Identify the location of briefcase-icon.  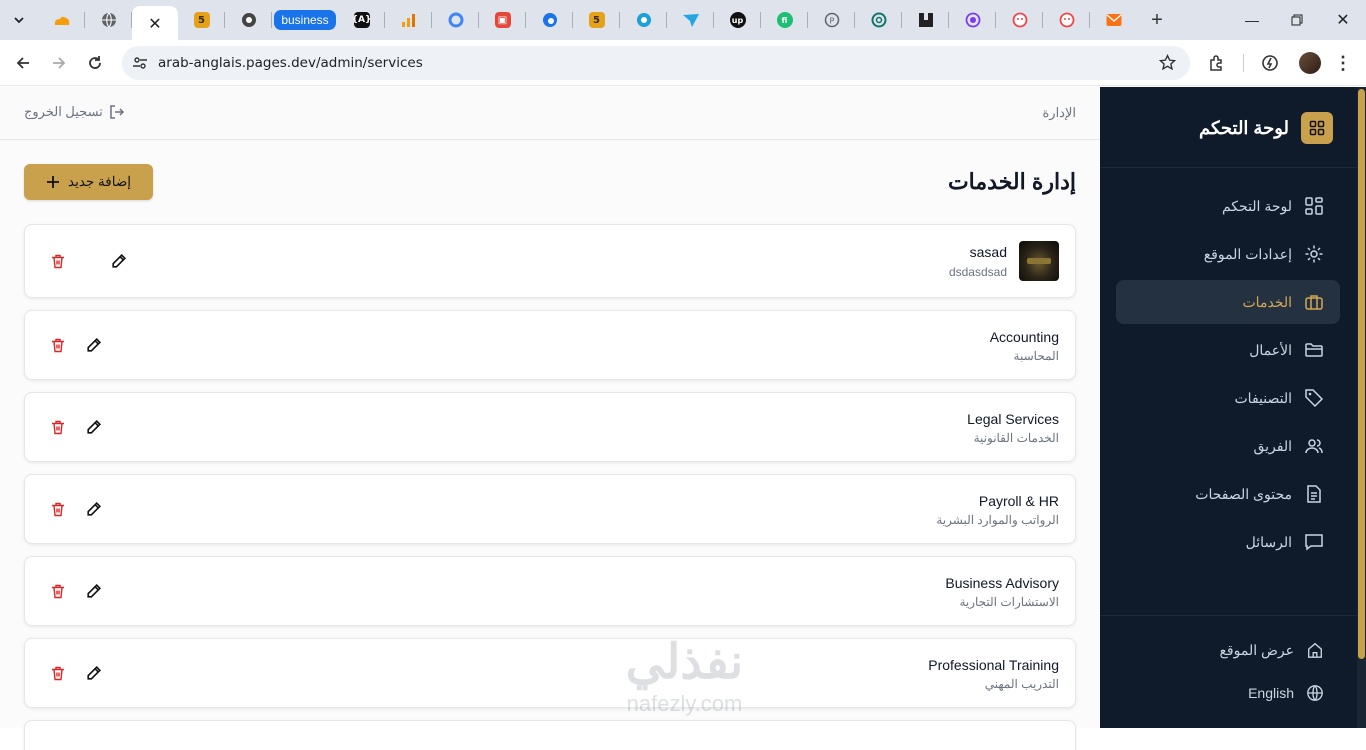
(1314, 302).